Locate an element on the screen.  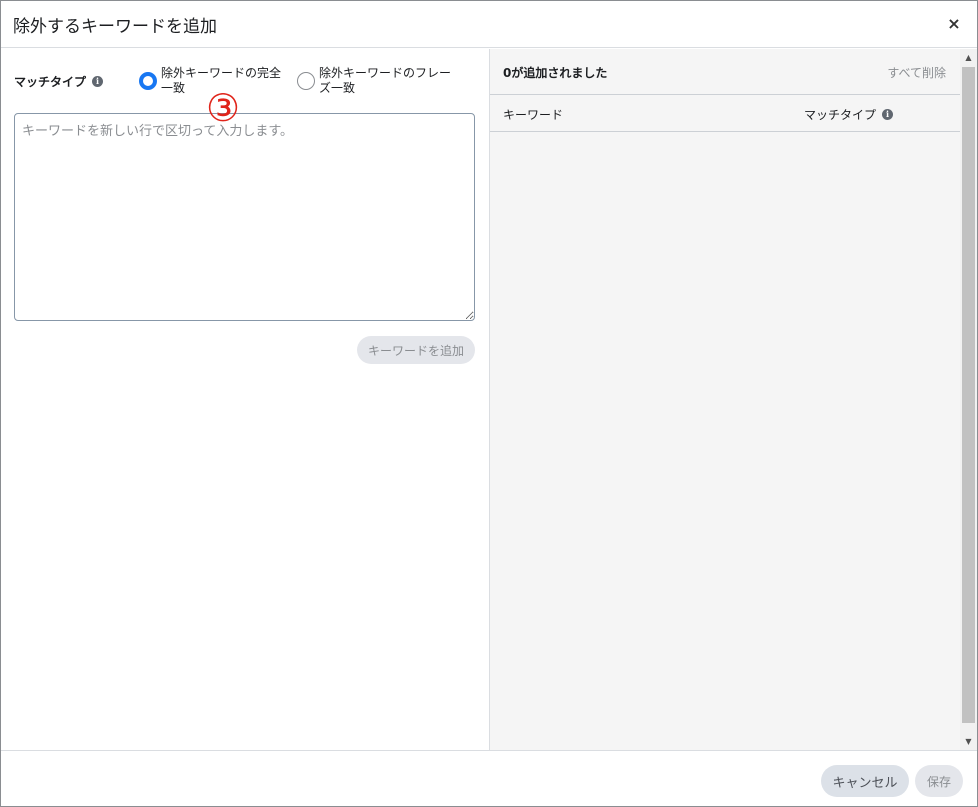
dialog-footer: キャンセル 保存 is located at coordinates (489, 778).